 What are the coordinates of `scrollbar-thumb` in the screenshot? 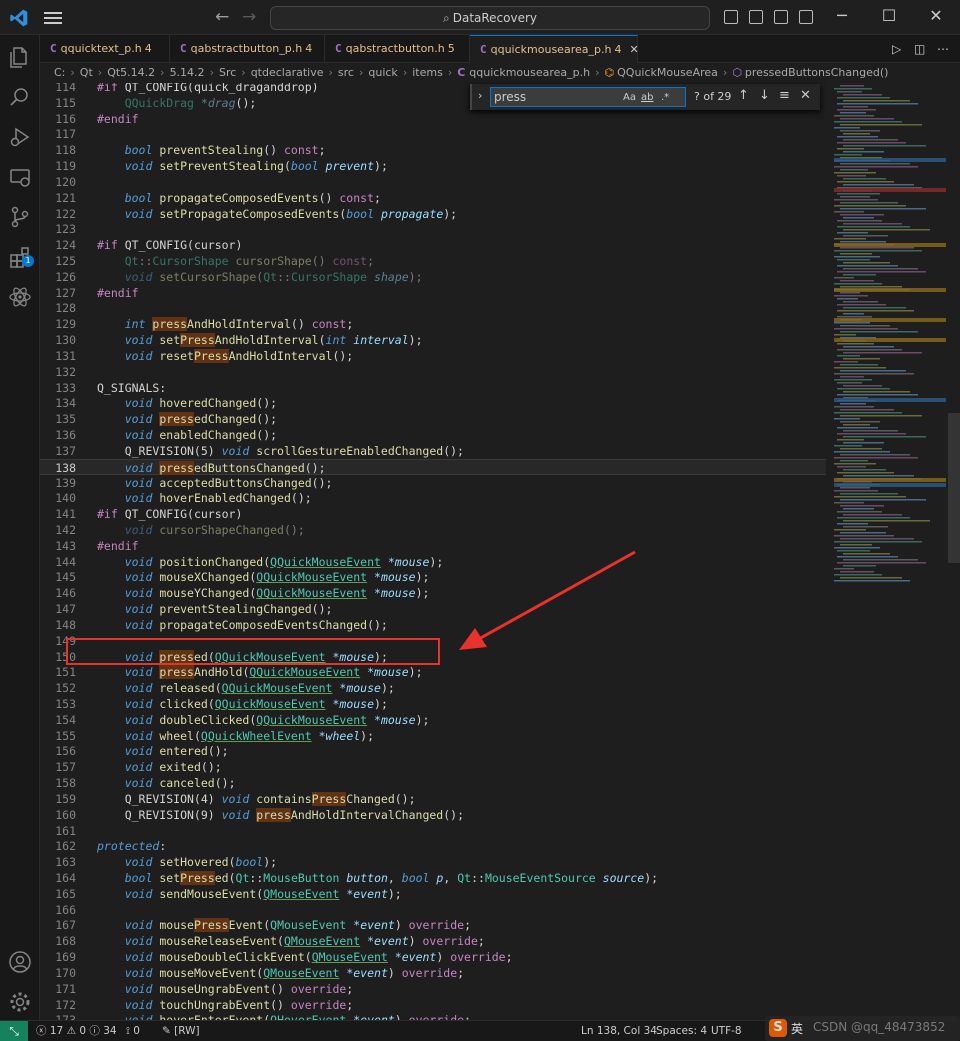 It's located at (954, 488).